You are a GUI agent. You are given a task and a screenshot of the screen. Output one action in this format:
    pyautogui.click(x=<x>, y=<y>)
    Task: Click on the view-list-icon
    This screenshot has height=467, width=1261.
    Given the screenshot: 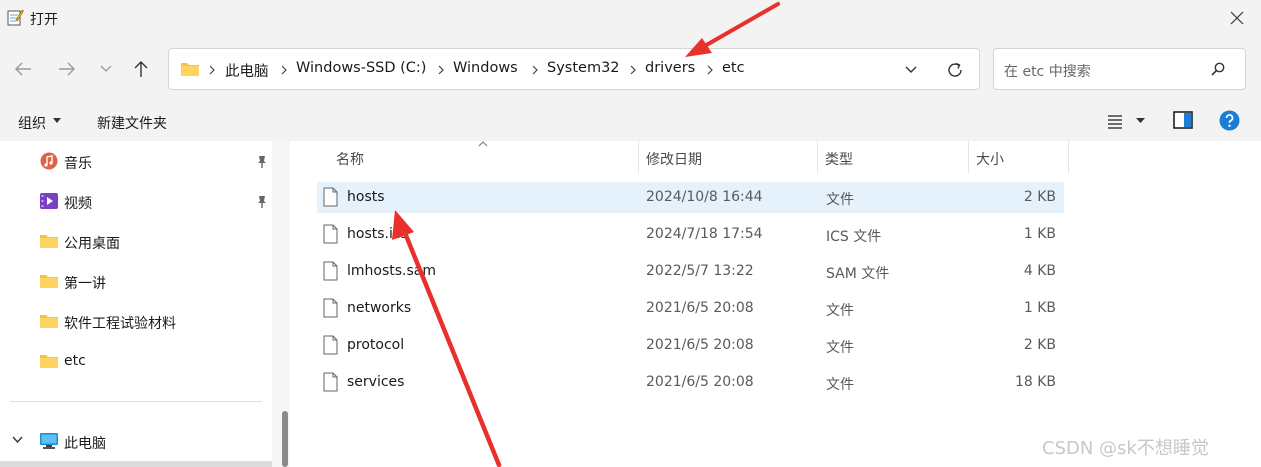 What is the action you would take?
    pyautogui.click(x=1115, y=121)
    